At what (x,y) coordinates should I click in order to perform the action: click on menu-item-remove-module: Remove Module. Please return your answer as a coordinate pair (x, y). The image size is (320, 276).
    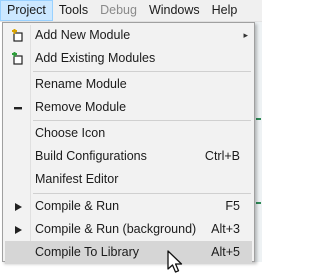
    Looking at the image, I should click on (128, 107).